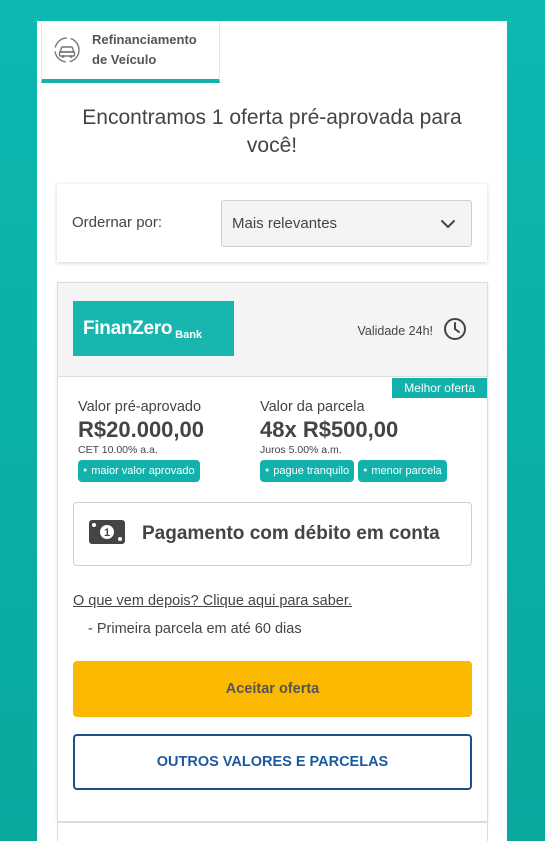 The image size is (545, 841). I want to click on chevron-down-icon, so click(448, 224).